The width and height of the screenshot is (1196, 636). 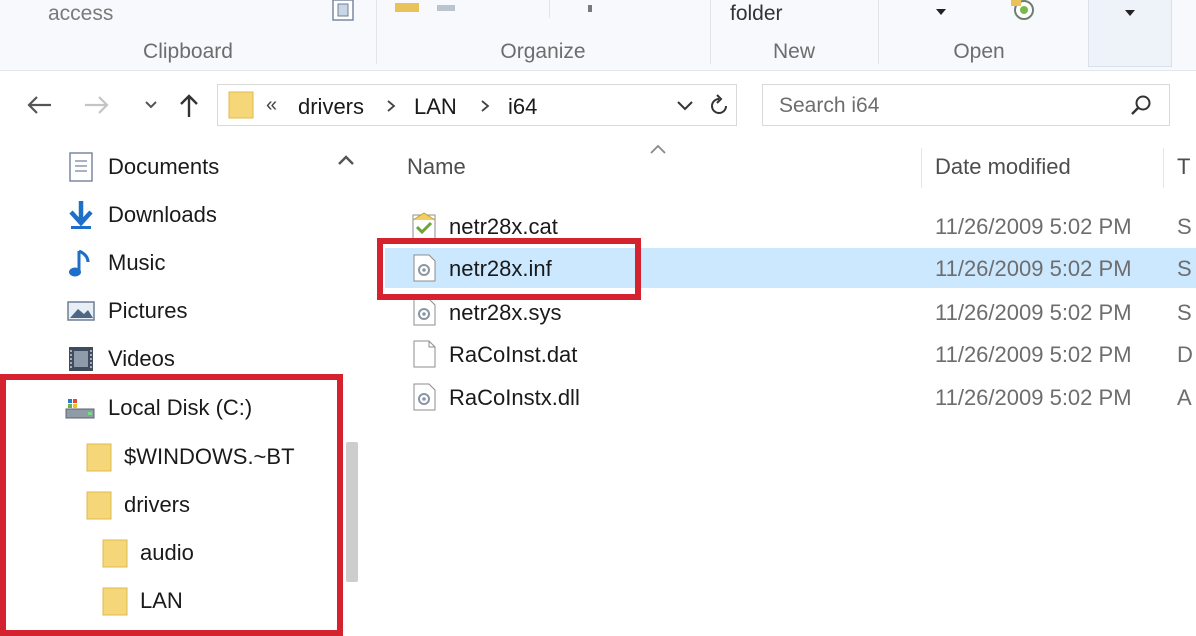 I want to click on breadcrumb-overflow: «, so click(x=271, y=105).